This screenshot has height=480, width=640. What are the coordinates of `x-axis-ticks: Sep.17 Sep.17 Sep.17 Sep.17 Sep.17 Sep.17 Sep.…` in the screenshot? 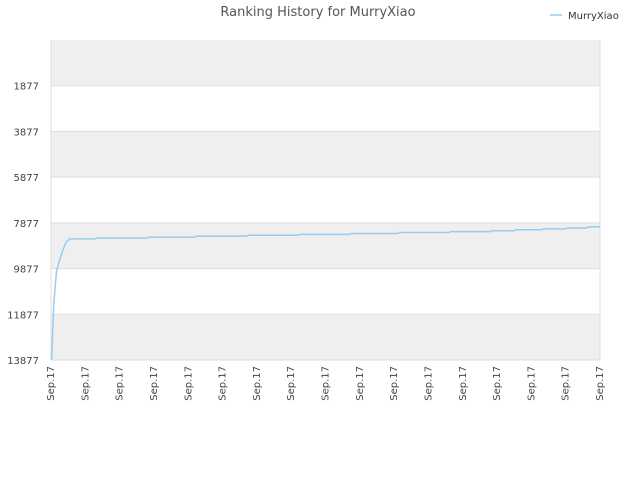 It's located at (326, 383).